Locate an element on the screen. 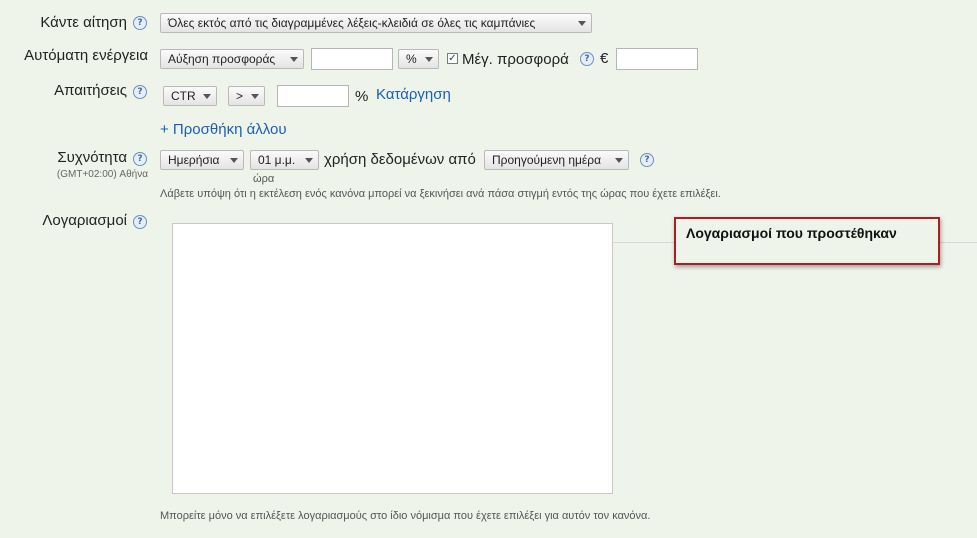 The height and width of the screenshot is (538, 977). bid-unit-dropdown: % is located at coordinates (418, 59).